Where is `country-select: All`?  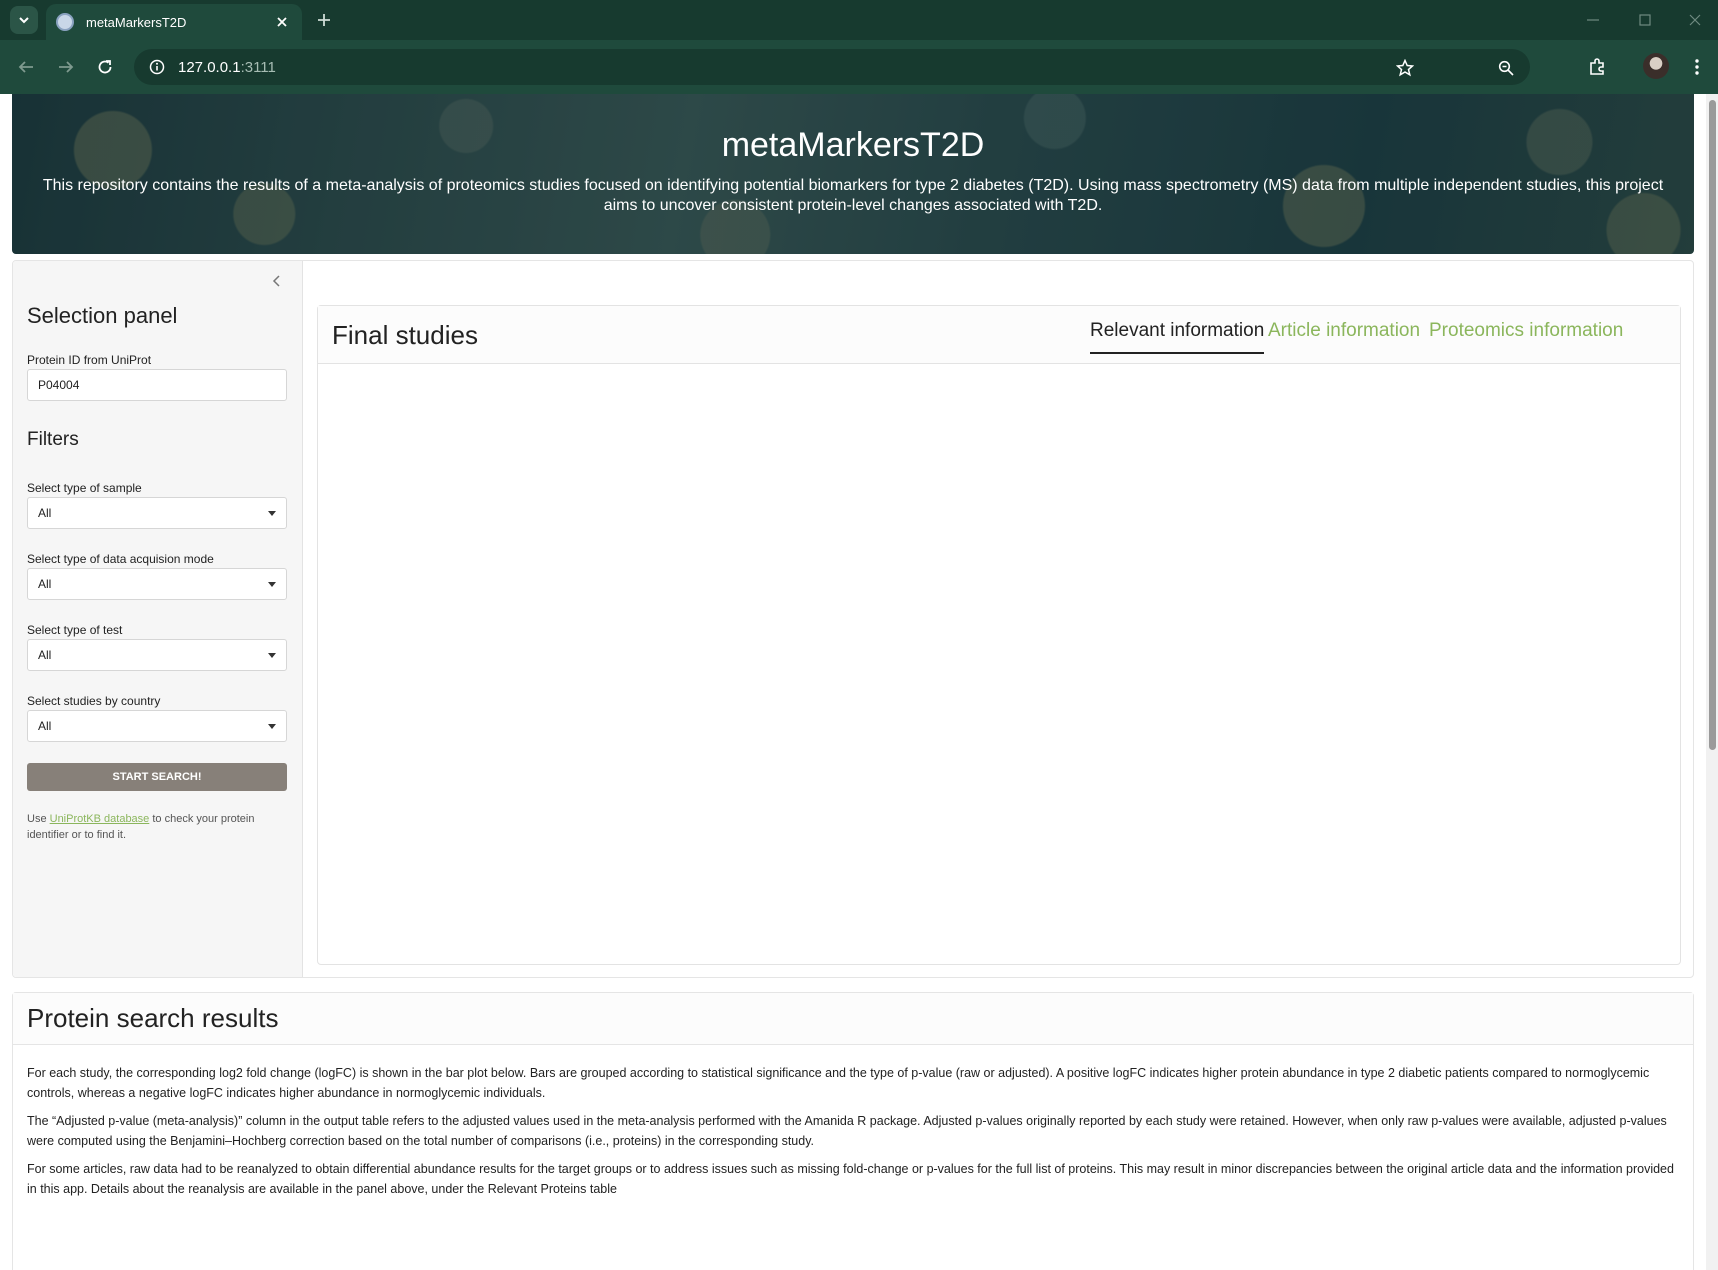
country-select: All is located at coordinates (157, 726).